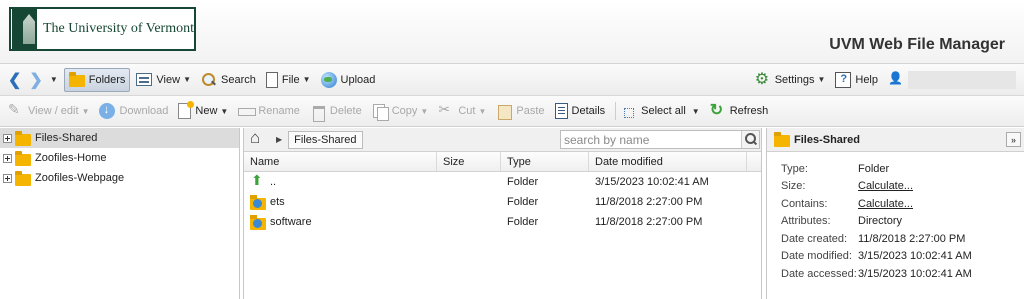  I want to click on details-header: Files-Shared », so click(895, 140).